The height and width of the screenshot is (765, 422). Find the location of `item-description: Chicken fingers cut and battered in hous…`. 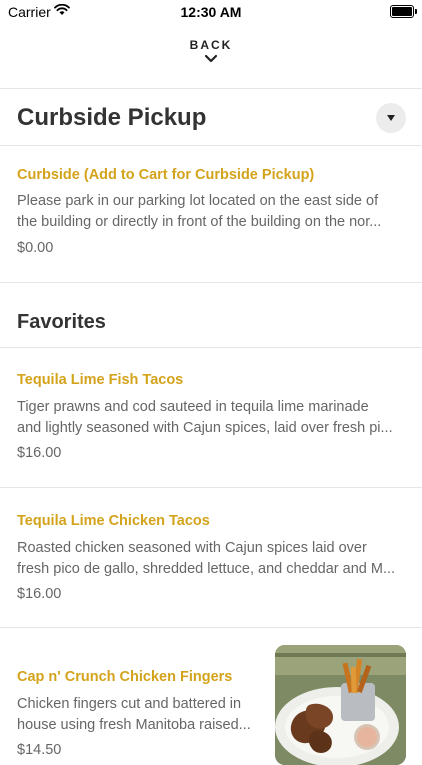

item-description: Chicken fingers cut and battered in hous… is located at coordinates (139, 715).